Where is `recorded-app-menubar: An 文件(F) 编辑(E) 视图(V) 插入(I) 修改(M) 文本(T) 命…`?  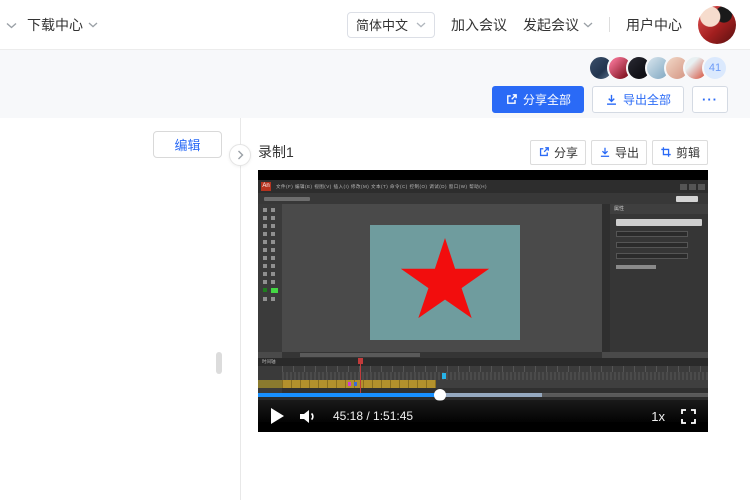
recorded-app-menubar: An 文件(F) 编辑(E) 视图(V) 插入(I) 修改(M) 文本(T) 命… is located at coordinates (483, 186).